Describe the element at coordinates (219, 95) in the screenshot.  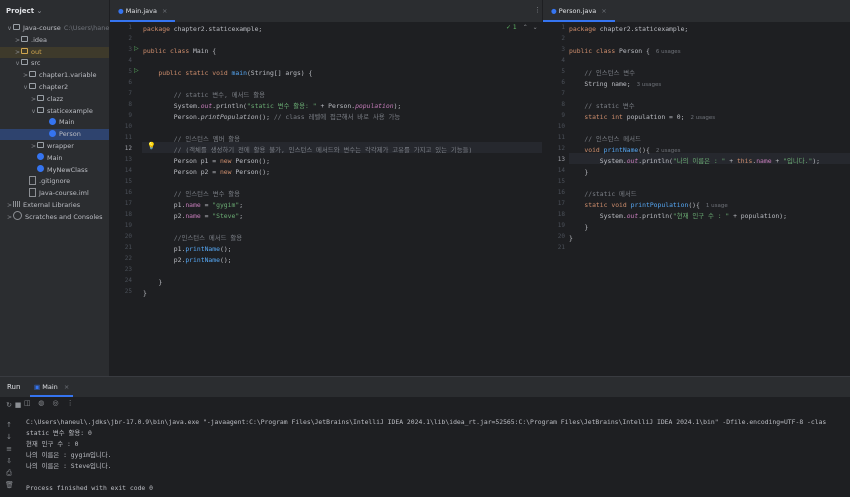
I see `code-line: // static 변수, 메서드 활용` at that location.